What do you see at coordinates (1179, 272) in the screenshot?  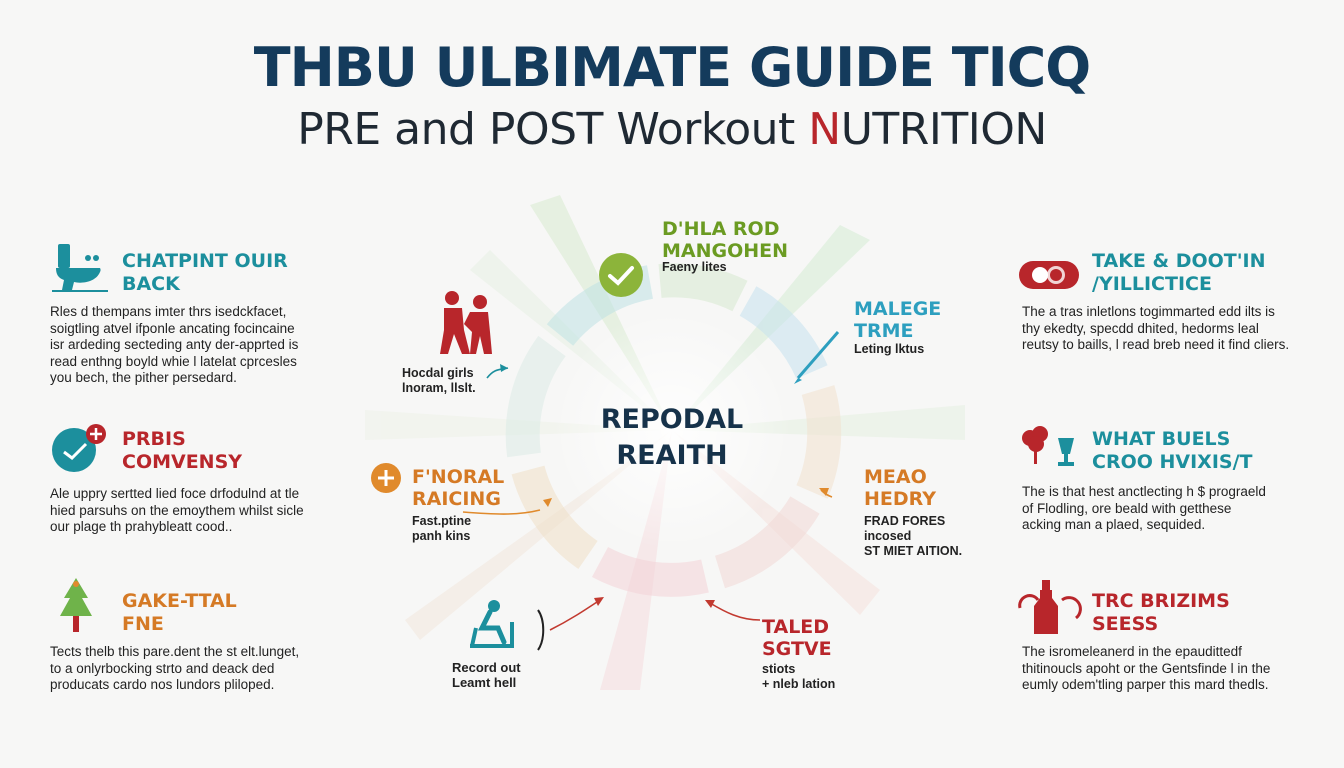 I see `right-block-1-title: TAKE & DOOT'IN /YILLICTICE` at bounding box center [1179, 272].